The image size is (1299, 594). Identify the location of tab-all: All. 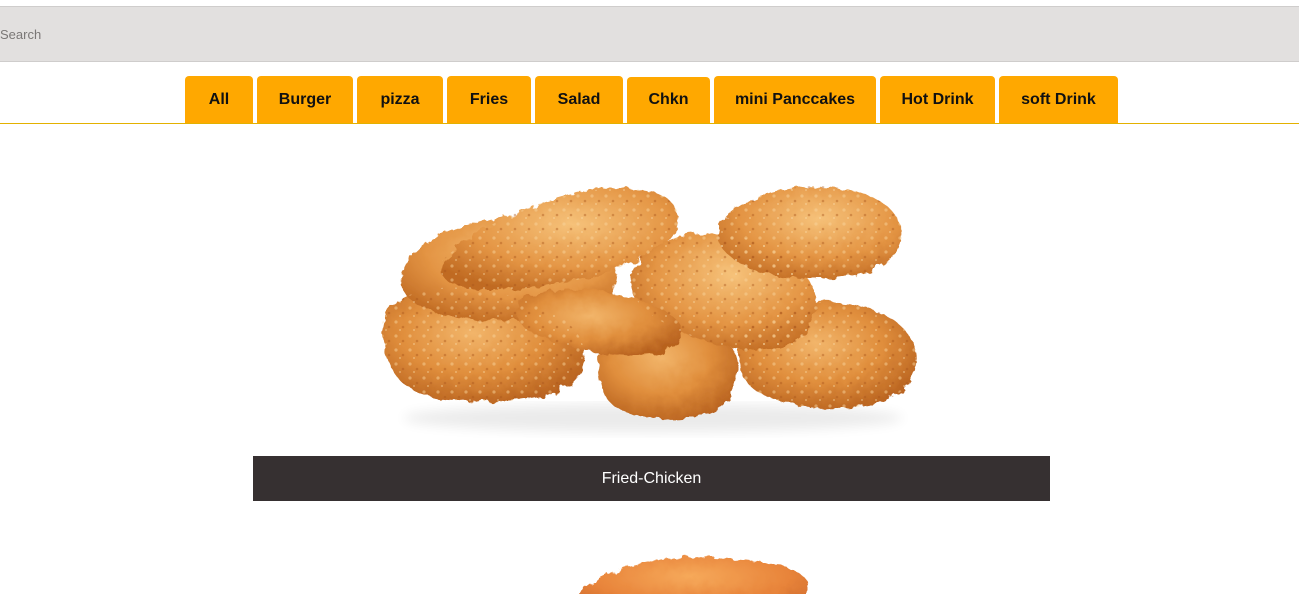
(219, 99).